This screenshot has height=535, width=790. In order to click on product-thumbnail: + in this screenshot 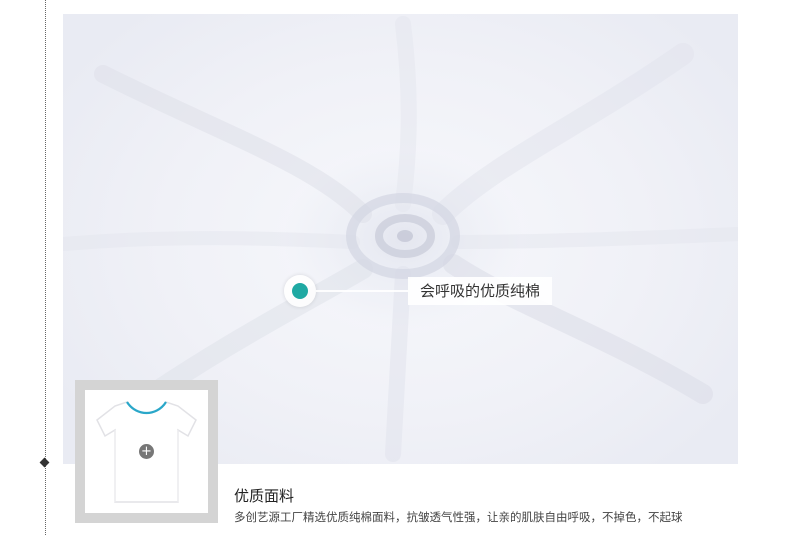, I will do `click(146, 451)`.